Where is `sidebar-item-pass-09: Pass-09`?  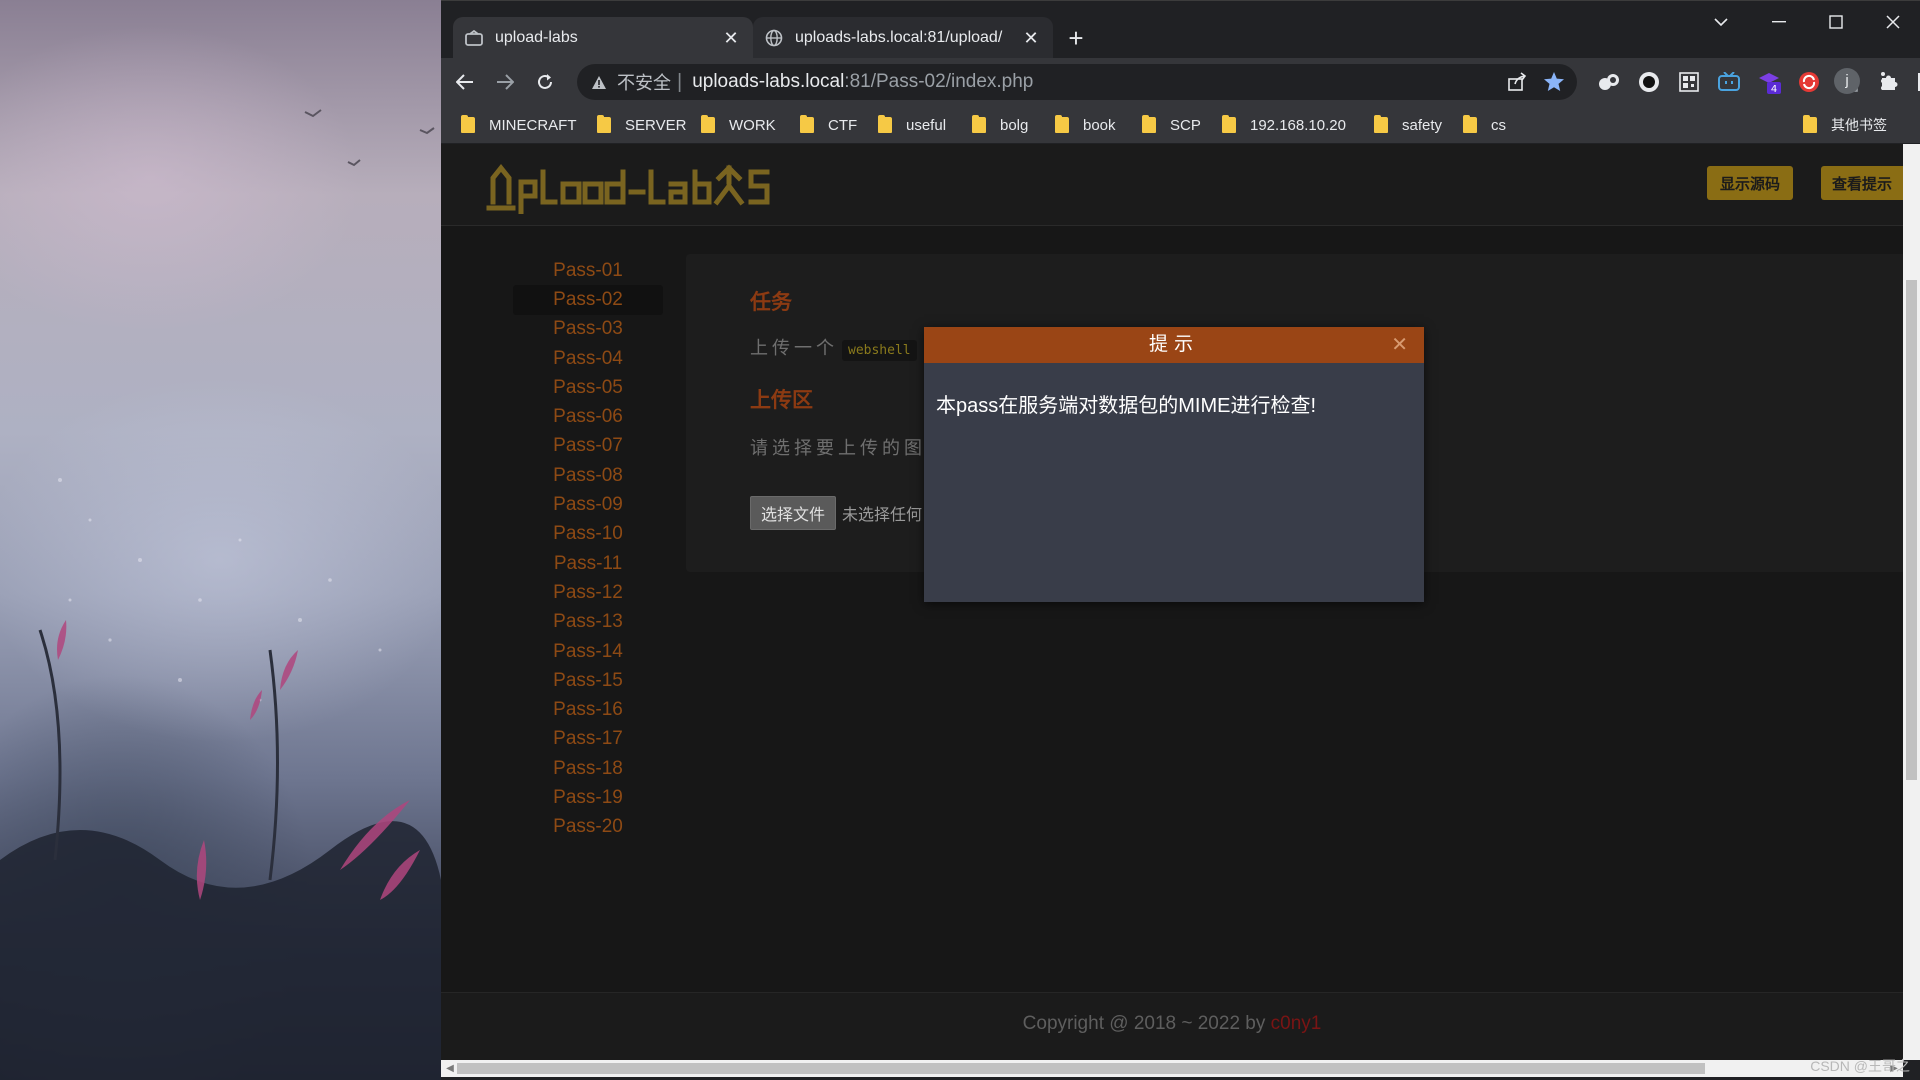 sidebar-item-pass-09: Pass-09 is located at coordinates (588, 504).